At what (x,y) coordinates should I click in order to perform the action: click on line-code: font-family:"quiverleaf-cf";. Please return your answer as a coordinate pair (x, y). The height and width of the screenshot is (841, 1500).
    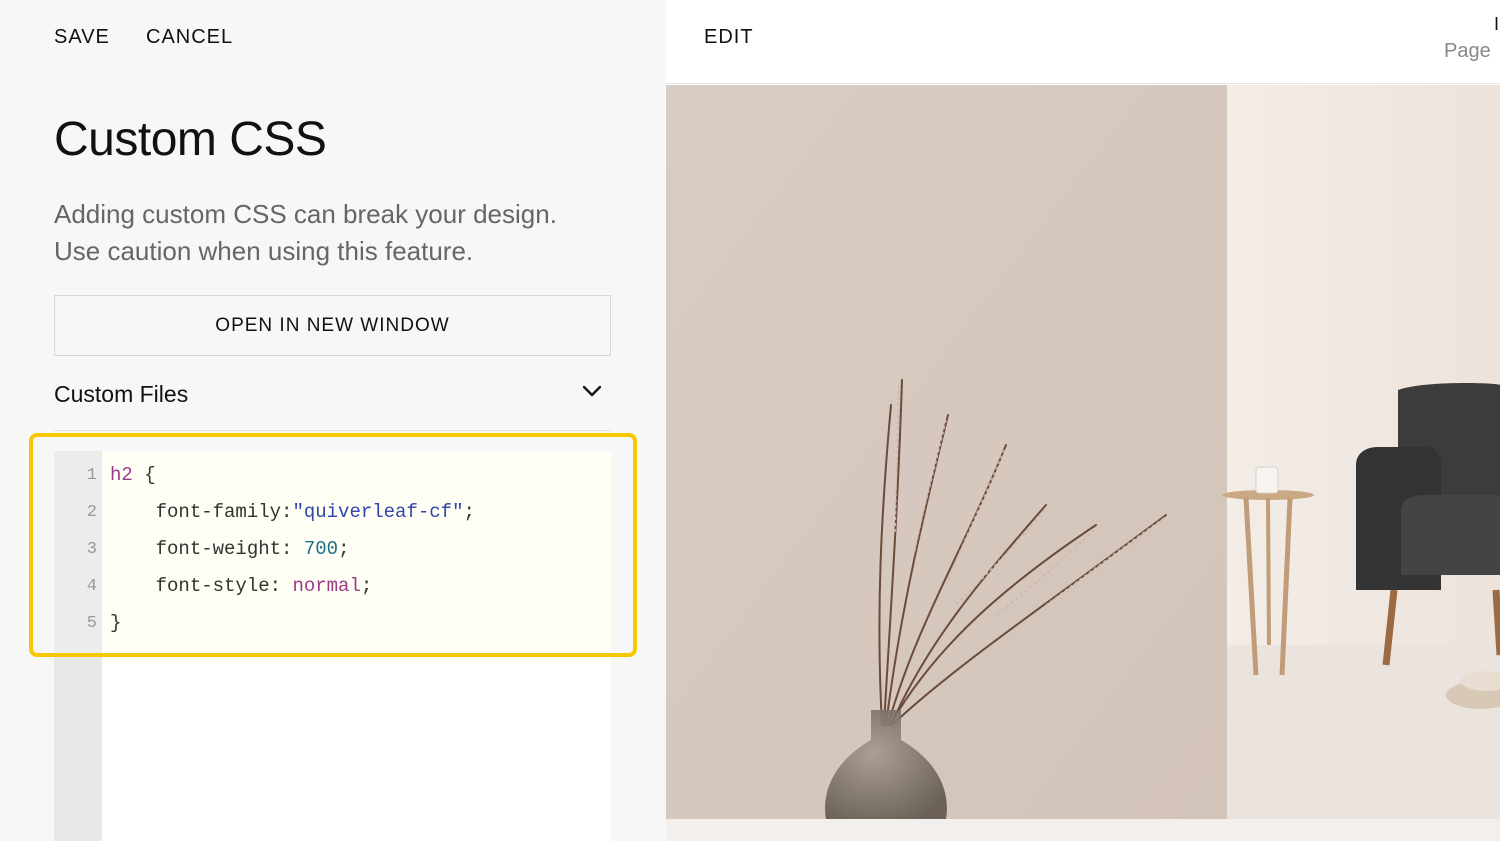
    Looking at the image, I should click on (292, 512).